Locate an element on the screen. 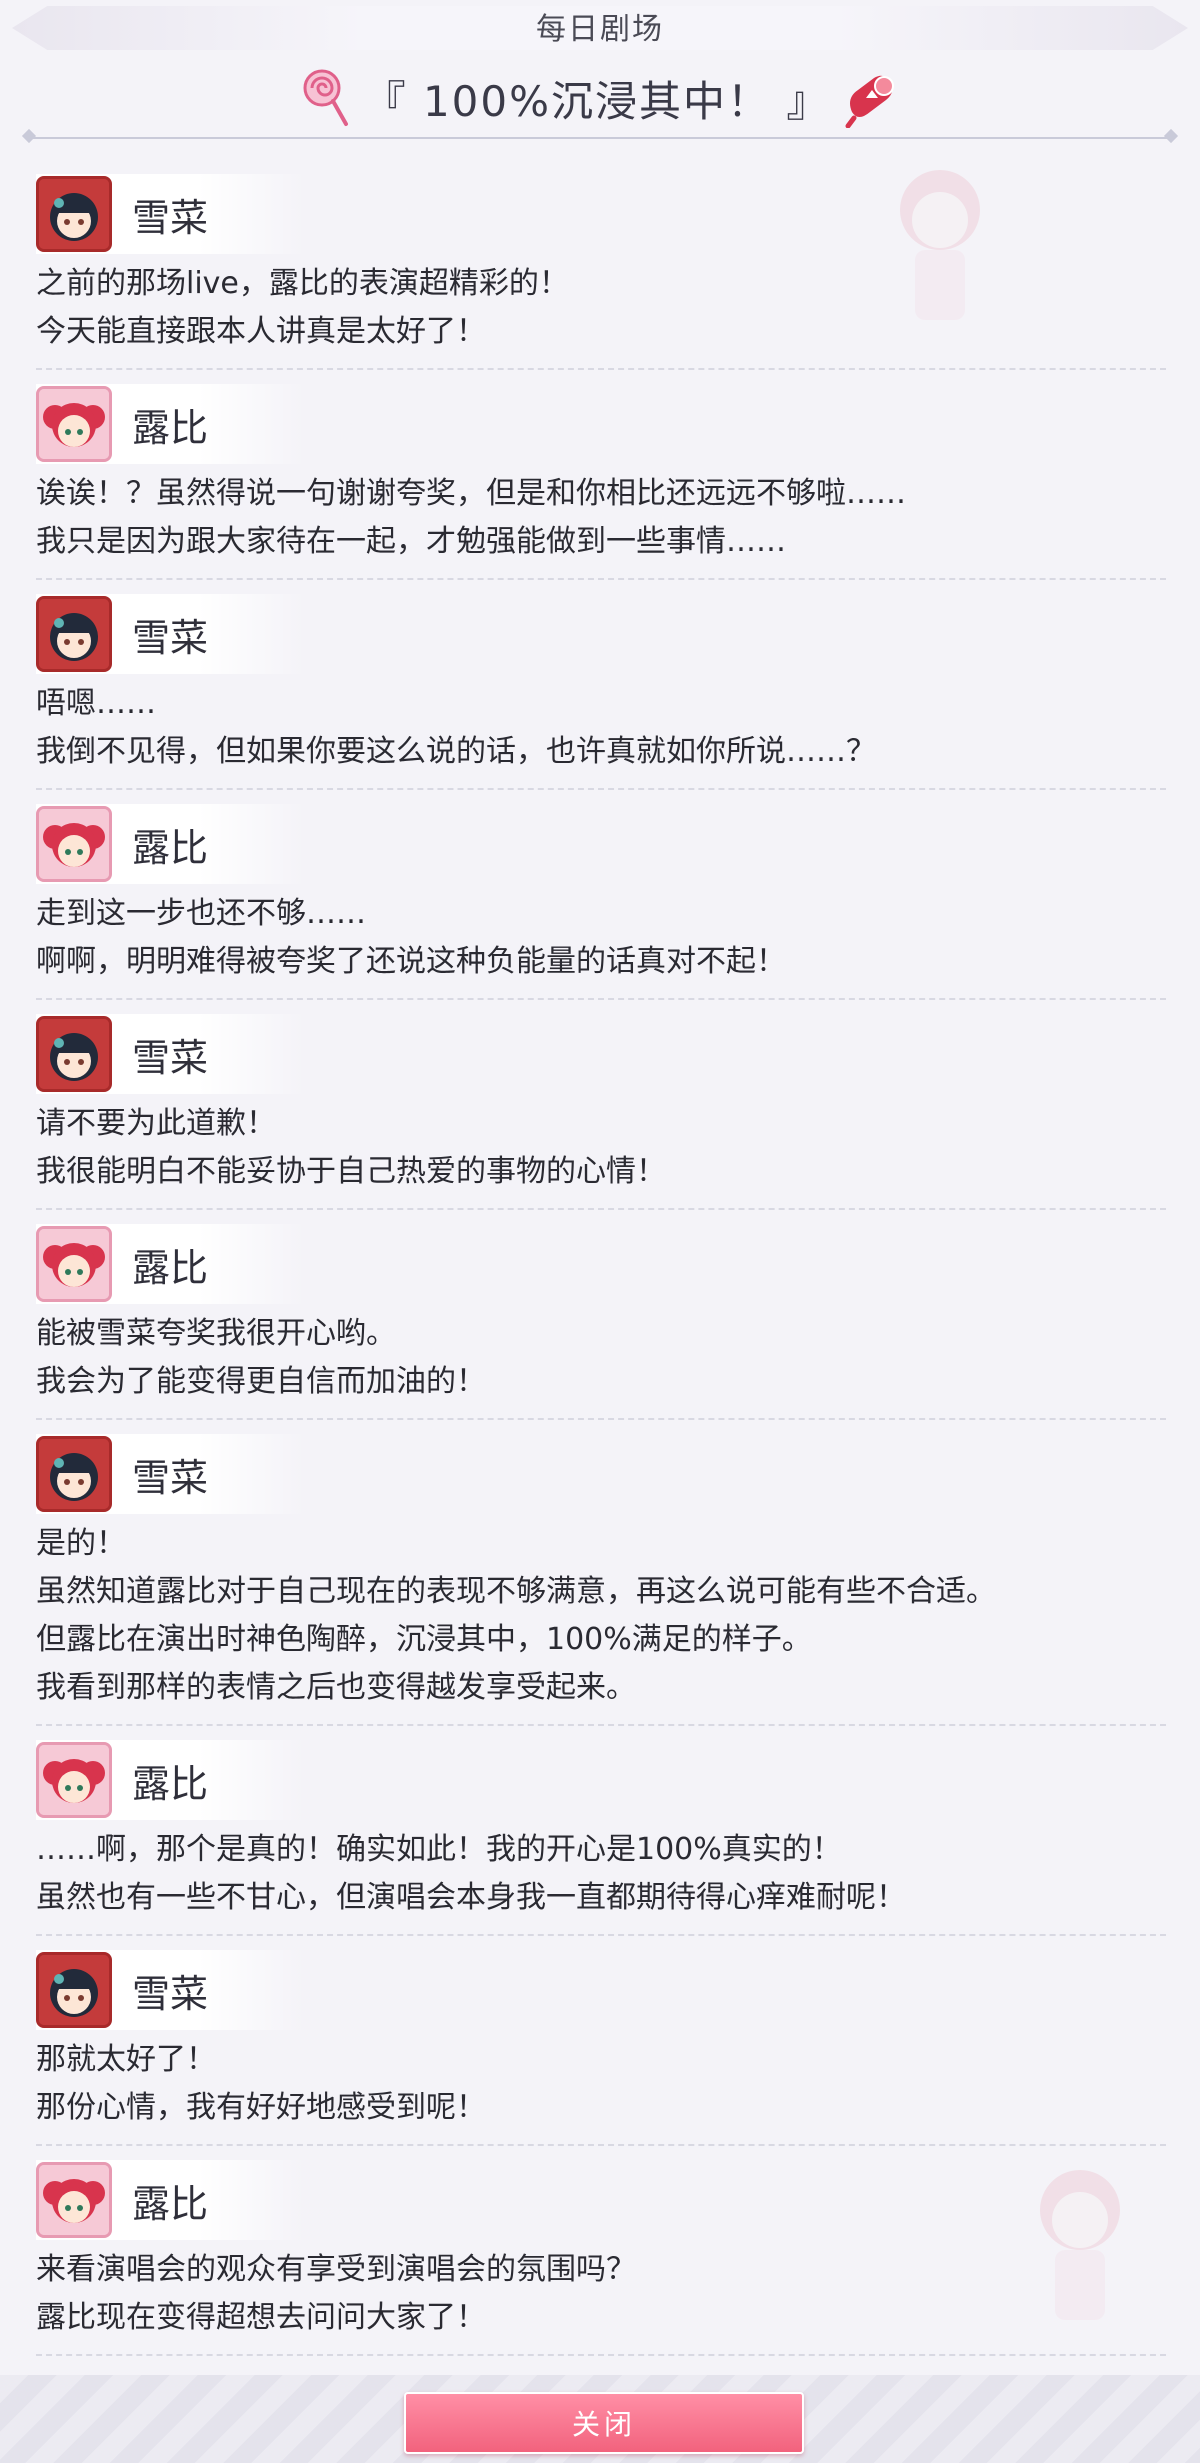 This screenshot has width=1200, height=2463. microphone-icon is located at coordinates (871, 98).